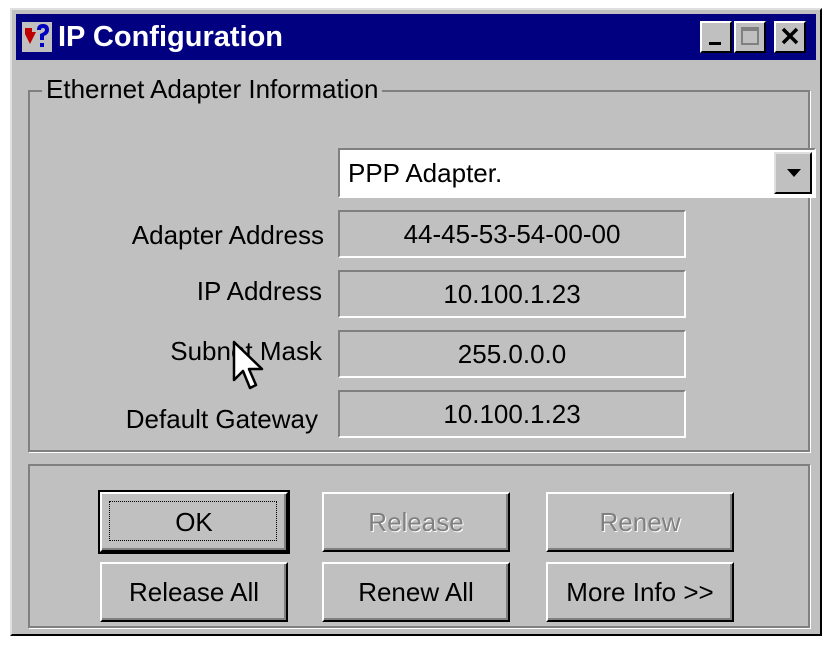 The width and height of the screenshot is (834, 645). I want to click on adapter-dropdown-button, so click(793, 173).